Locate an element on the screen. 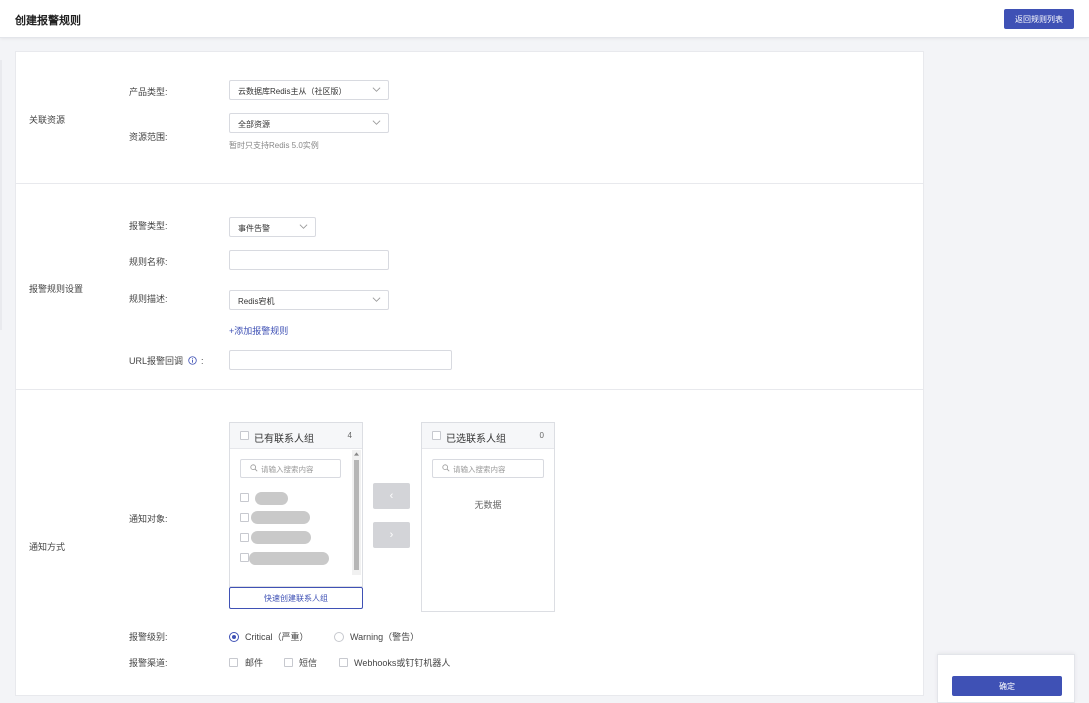 The width and height of the screenshot is (1089, 703). footer-actions: 确定 is located at coordinates (1006, 678).